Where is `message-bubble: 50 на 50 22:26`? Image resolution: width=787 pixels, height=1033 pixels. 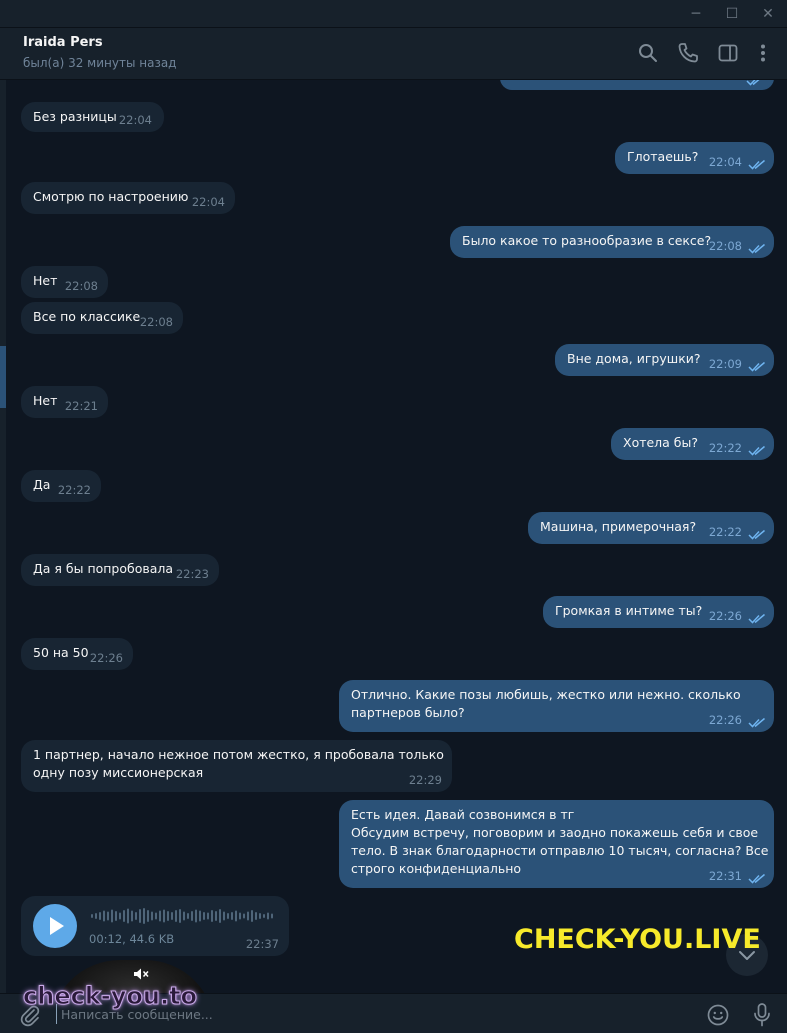
message-bubble: 50 на 50 22:26 is located at coordinates (77, 654).